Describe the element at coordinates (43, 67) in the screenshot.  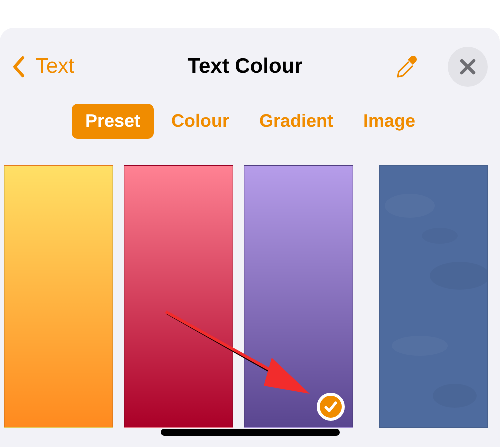
I see `back-button: Text` at that location.